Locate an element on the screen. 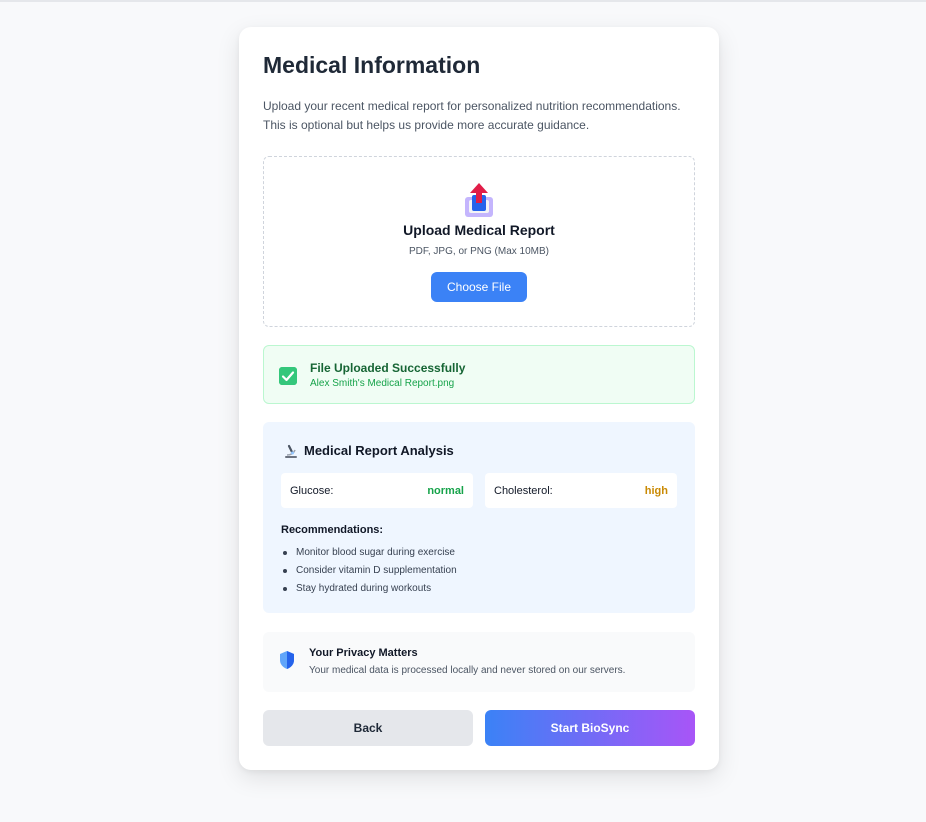 This screenshot has height=822, width=926. list-item: Monitor blood sugar during exercise is located at coordinates (369, 553).